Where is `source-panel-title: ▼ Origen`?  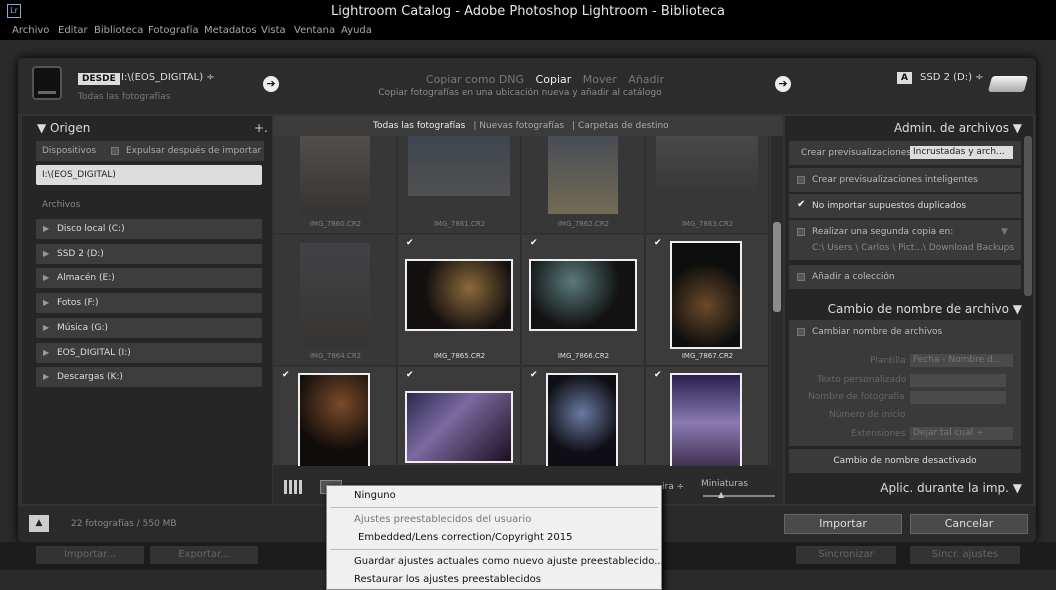
source-panel-title: ▼ Origen is located at coordinates (63, 128).